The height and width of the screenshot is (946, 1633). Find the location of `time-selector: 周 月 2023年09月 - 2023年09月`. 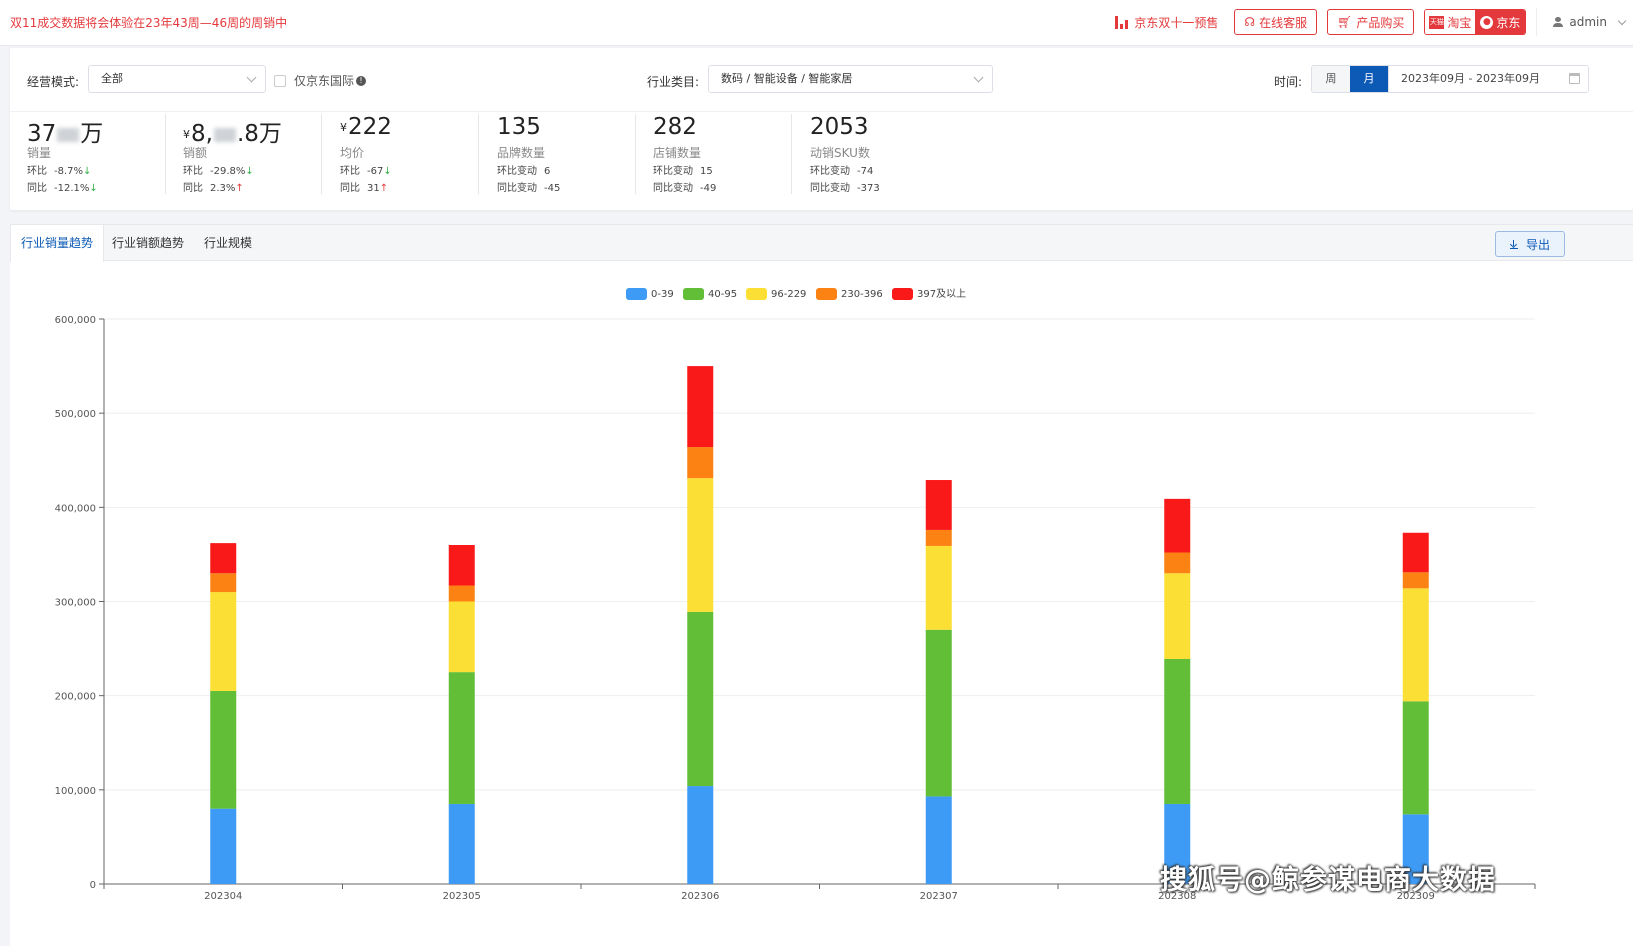

time-selector: 周 月 2023年09月 - 2023年09月 is located at coordinates (1450, 79).